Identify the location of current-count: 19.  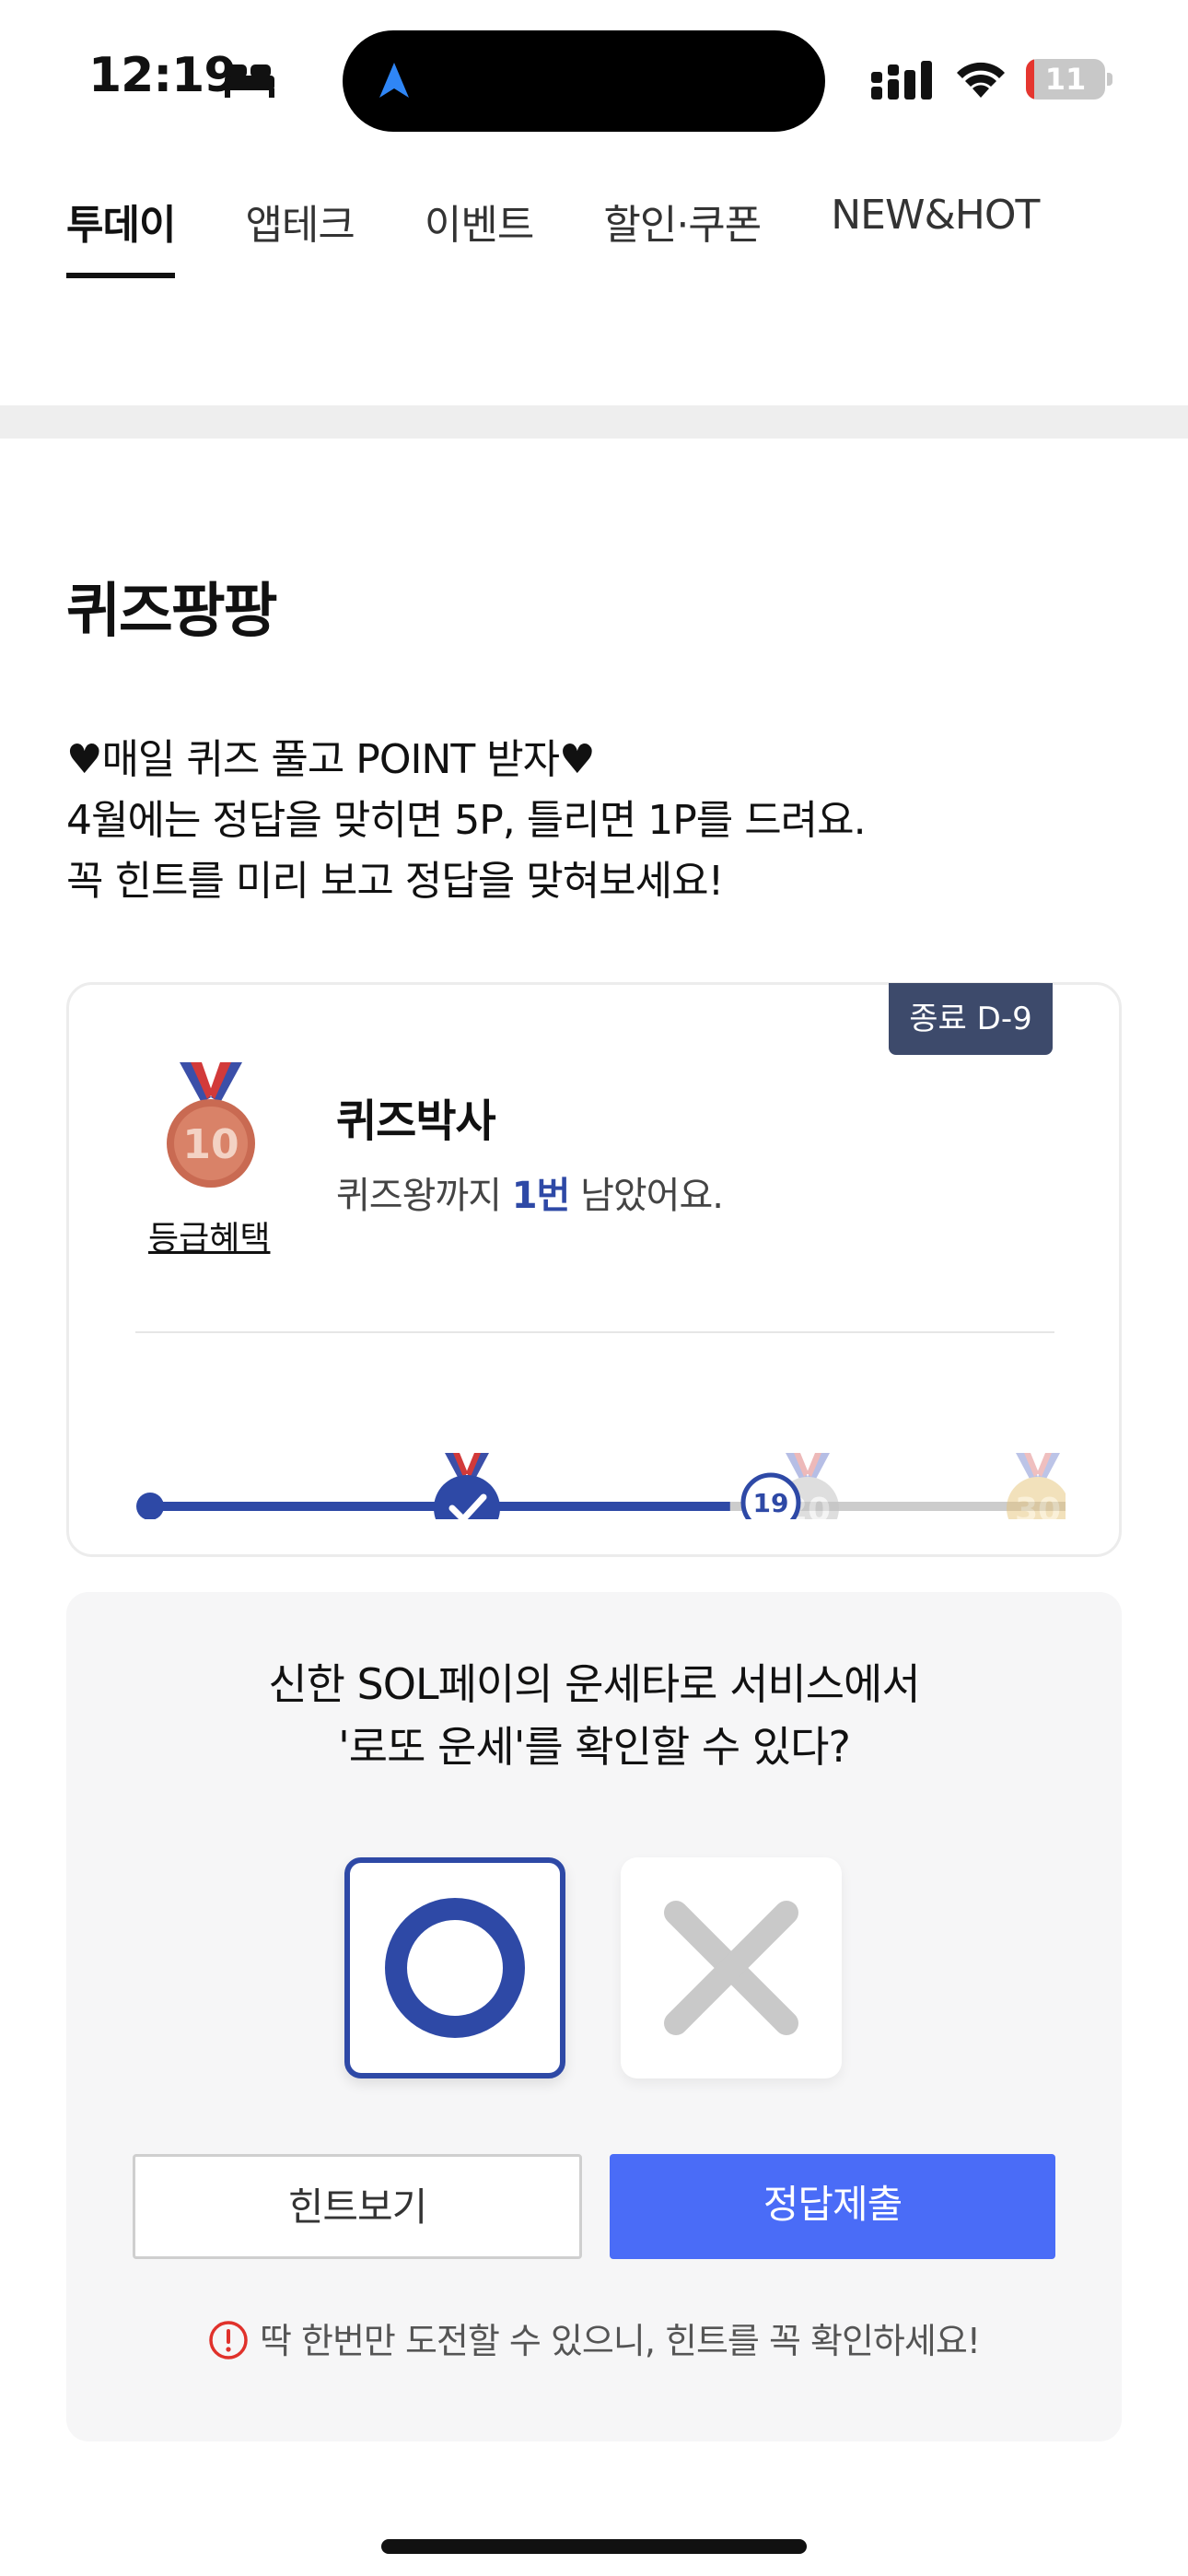
(771, 1503).